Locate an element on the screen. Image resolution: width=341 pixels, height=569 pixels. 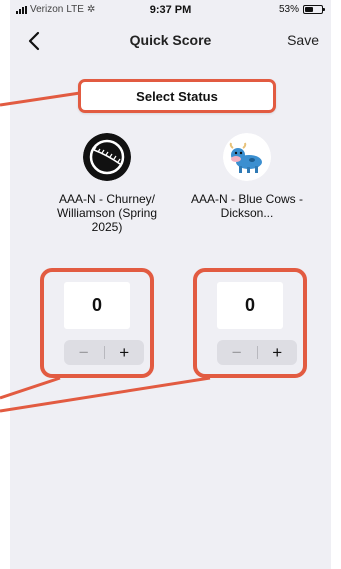
home-decrement-button: − is located at coordinates (84, 352).